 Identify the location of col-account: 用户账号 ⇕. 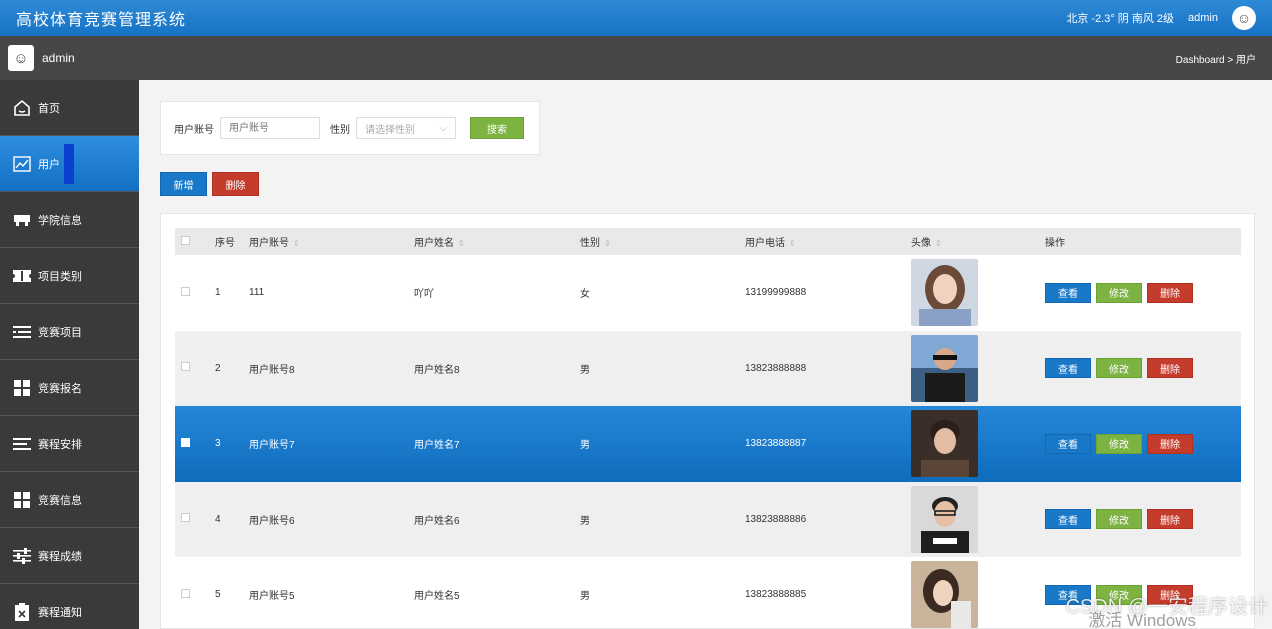
(325, 241).